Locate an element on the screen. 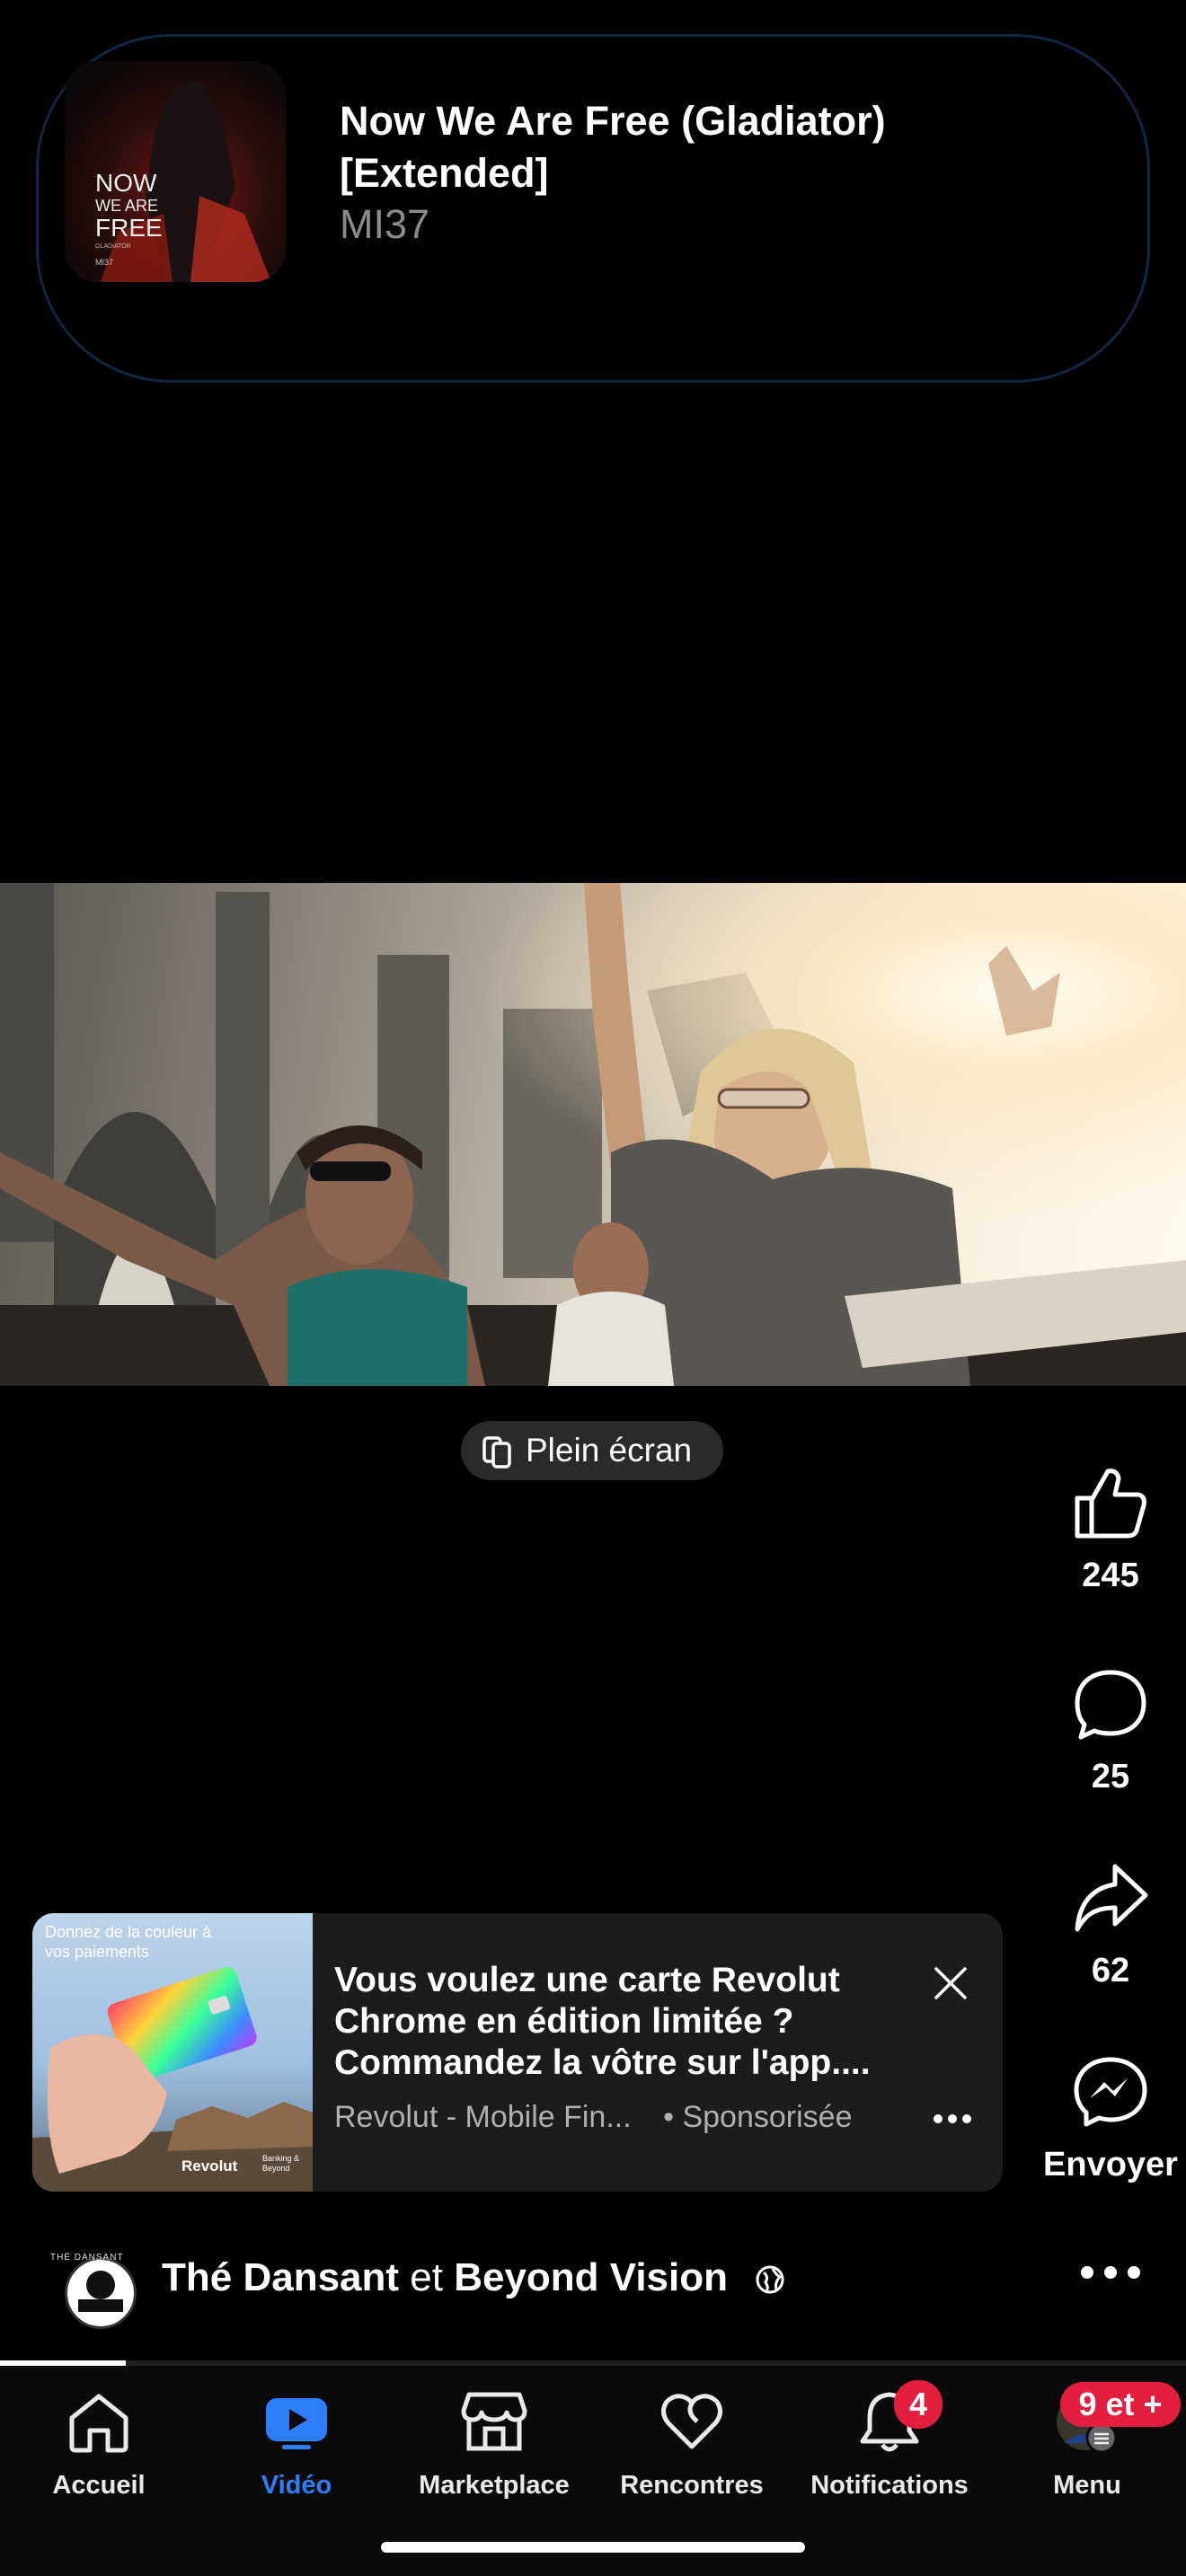  send-label: Envoyer is located at coordinates (1110, 2164).